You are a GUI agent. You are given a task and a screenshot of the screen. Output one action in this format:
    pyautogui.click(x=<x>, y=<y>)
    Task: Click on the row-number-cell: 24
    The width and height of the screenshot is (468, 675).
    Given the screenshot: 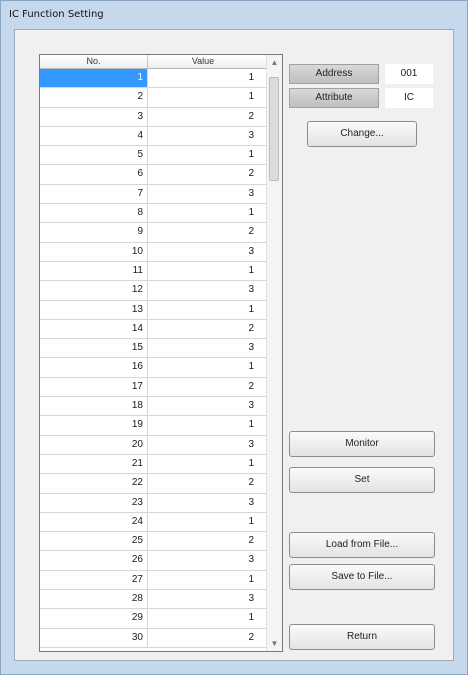 What is the action you would take?
    pyautogui.click(x=94, y=522)
    